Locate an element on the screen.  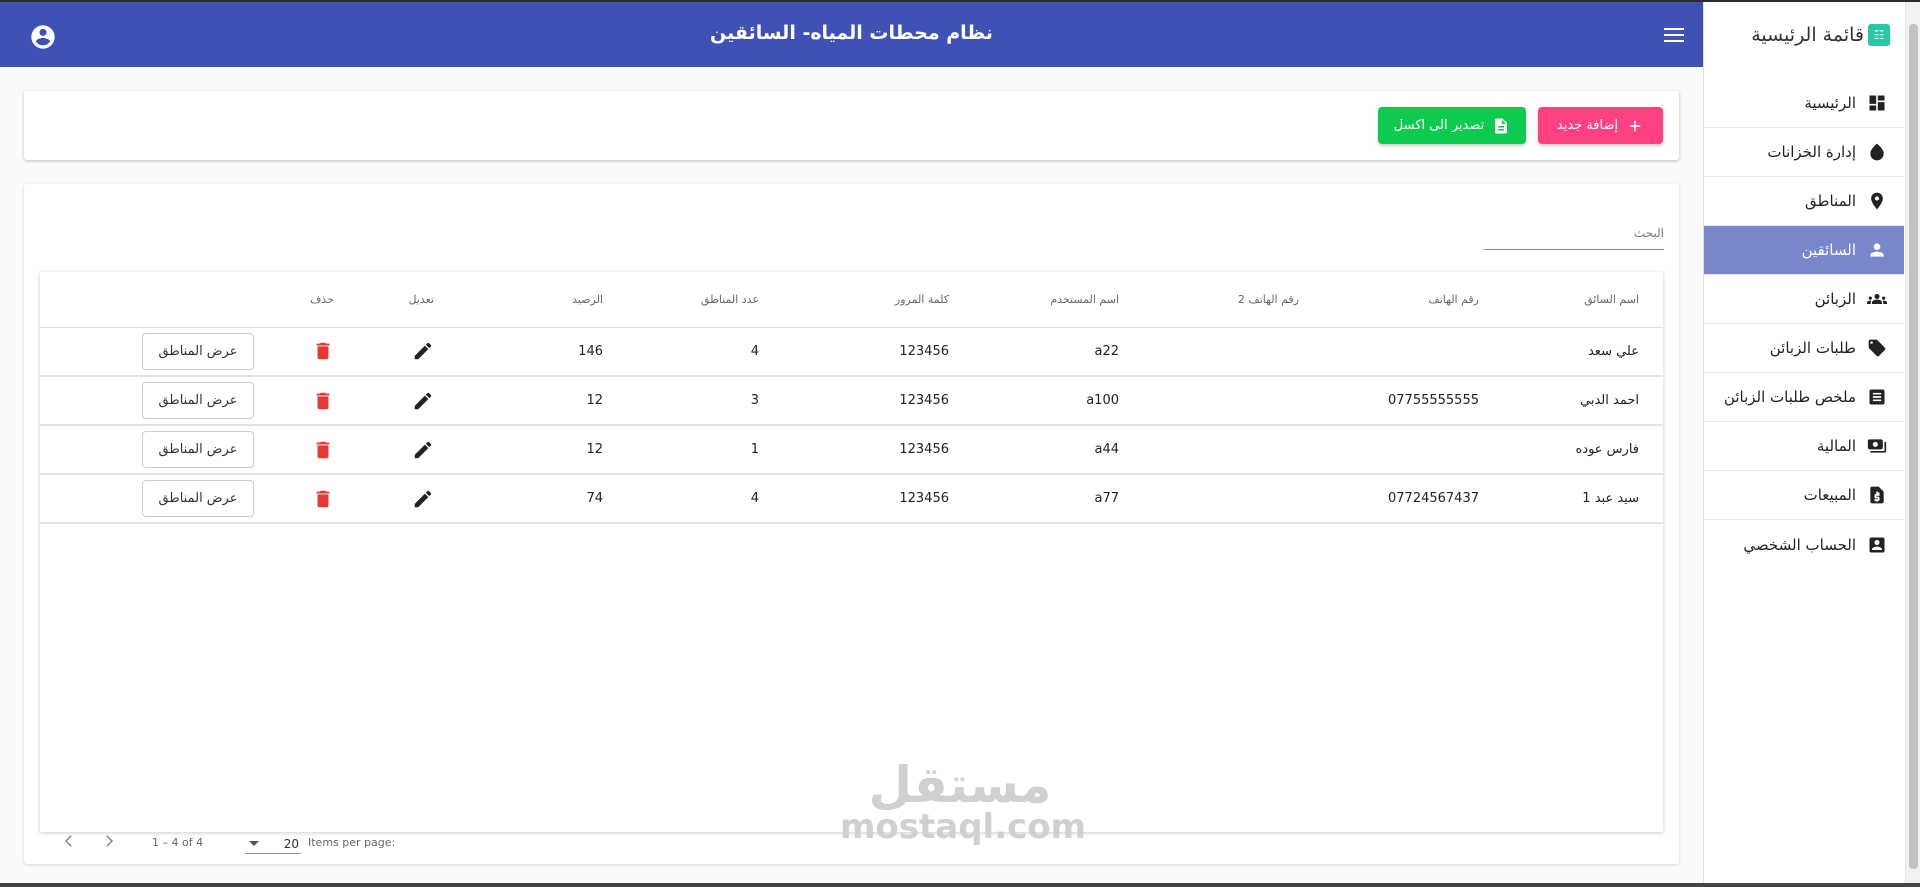
invoice-icon is located at coordinates (1877, 495).